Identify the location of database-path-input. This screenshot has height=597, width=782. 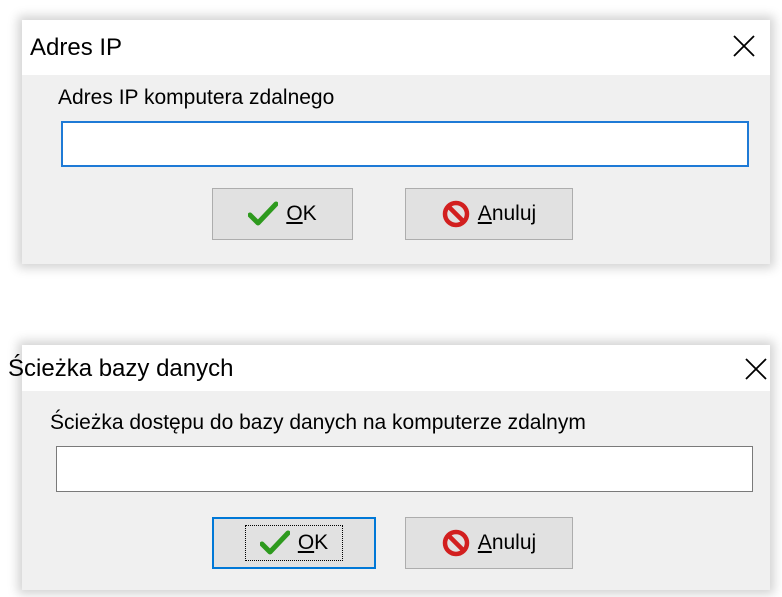
(404, 469).